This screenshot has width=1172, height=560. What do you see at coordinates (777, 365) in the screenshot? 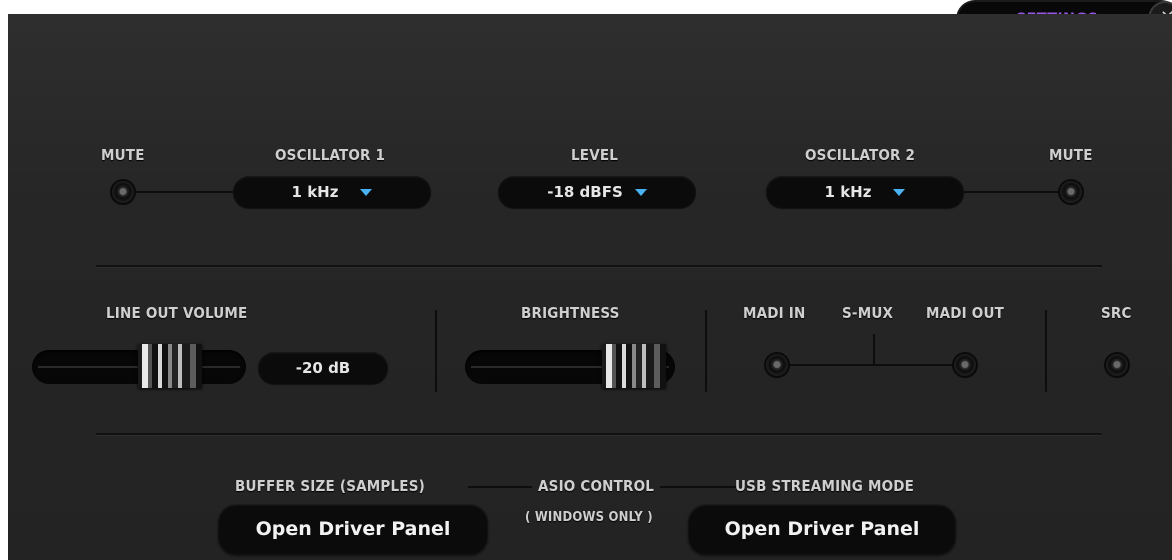
I see `madi-in-toggle` at bounding box center [777, 365].